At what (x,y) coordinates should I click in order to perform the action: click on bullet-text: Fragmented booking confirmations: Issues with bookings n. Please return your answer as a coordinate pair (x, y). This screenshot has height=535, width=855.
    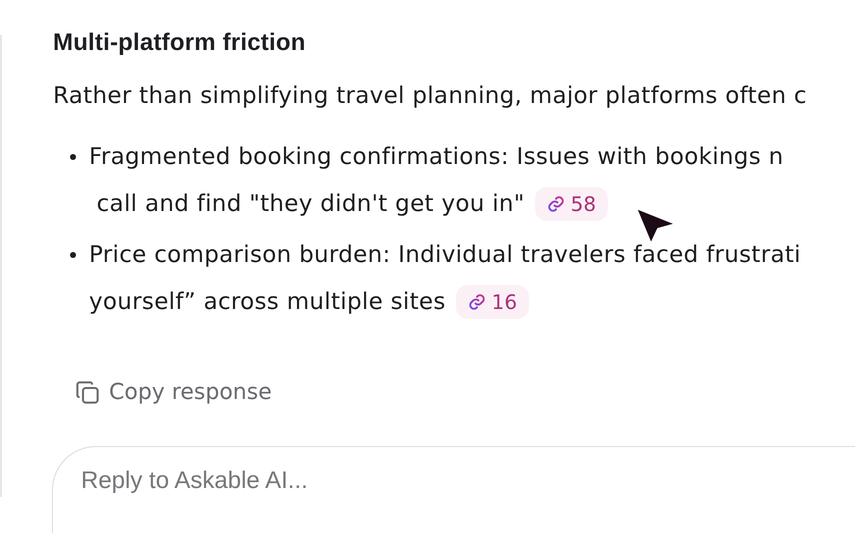
    Looking at the image, I should click on (436, 157).